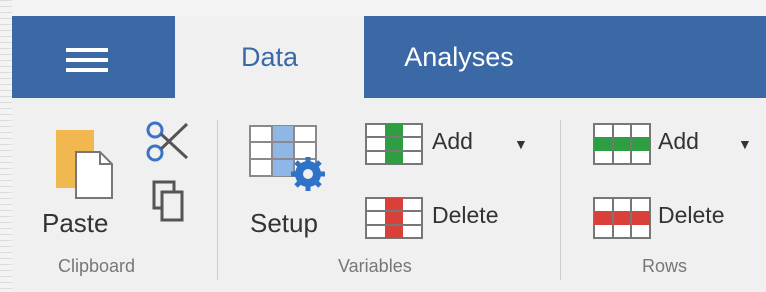 The image size is (766, 292). I want to click on rows-add-label: Add, so click(678, 141).